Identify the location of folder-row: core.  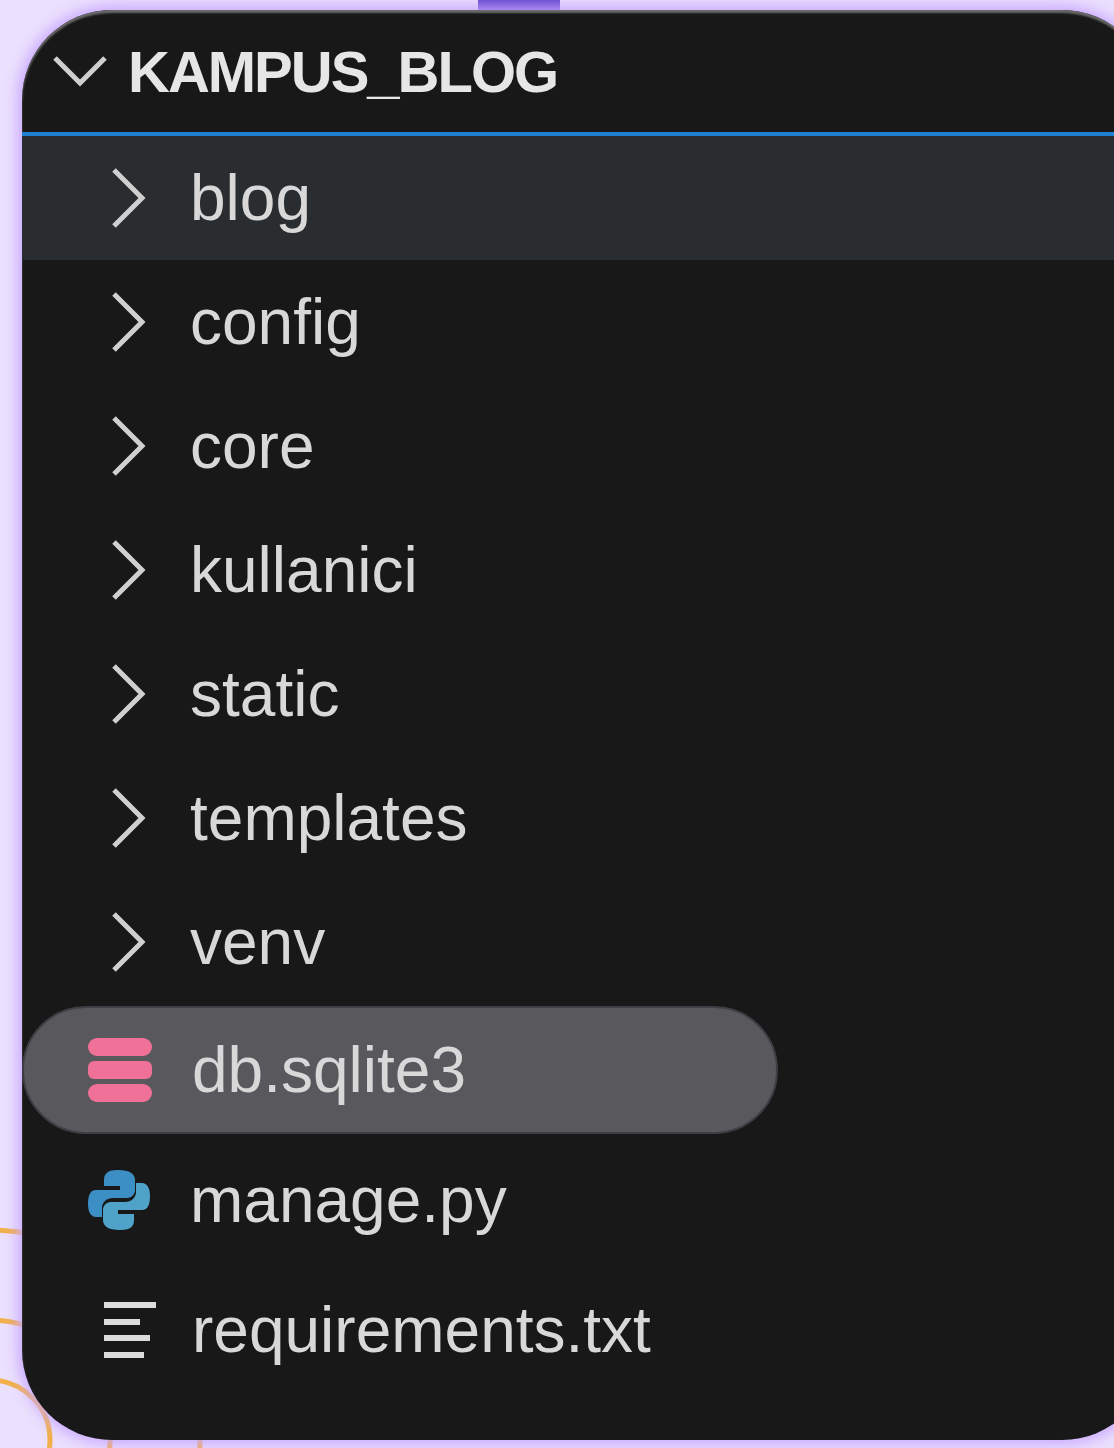
(568, 446).